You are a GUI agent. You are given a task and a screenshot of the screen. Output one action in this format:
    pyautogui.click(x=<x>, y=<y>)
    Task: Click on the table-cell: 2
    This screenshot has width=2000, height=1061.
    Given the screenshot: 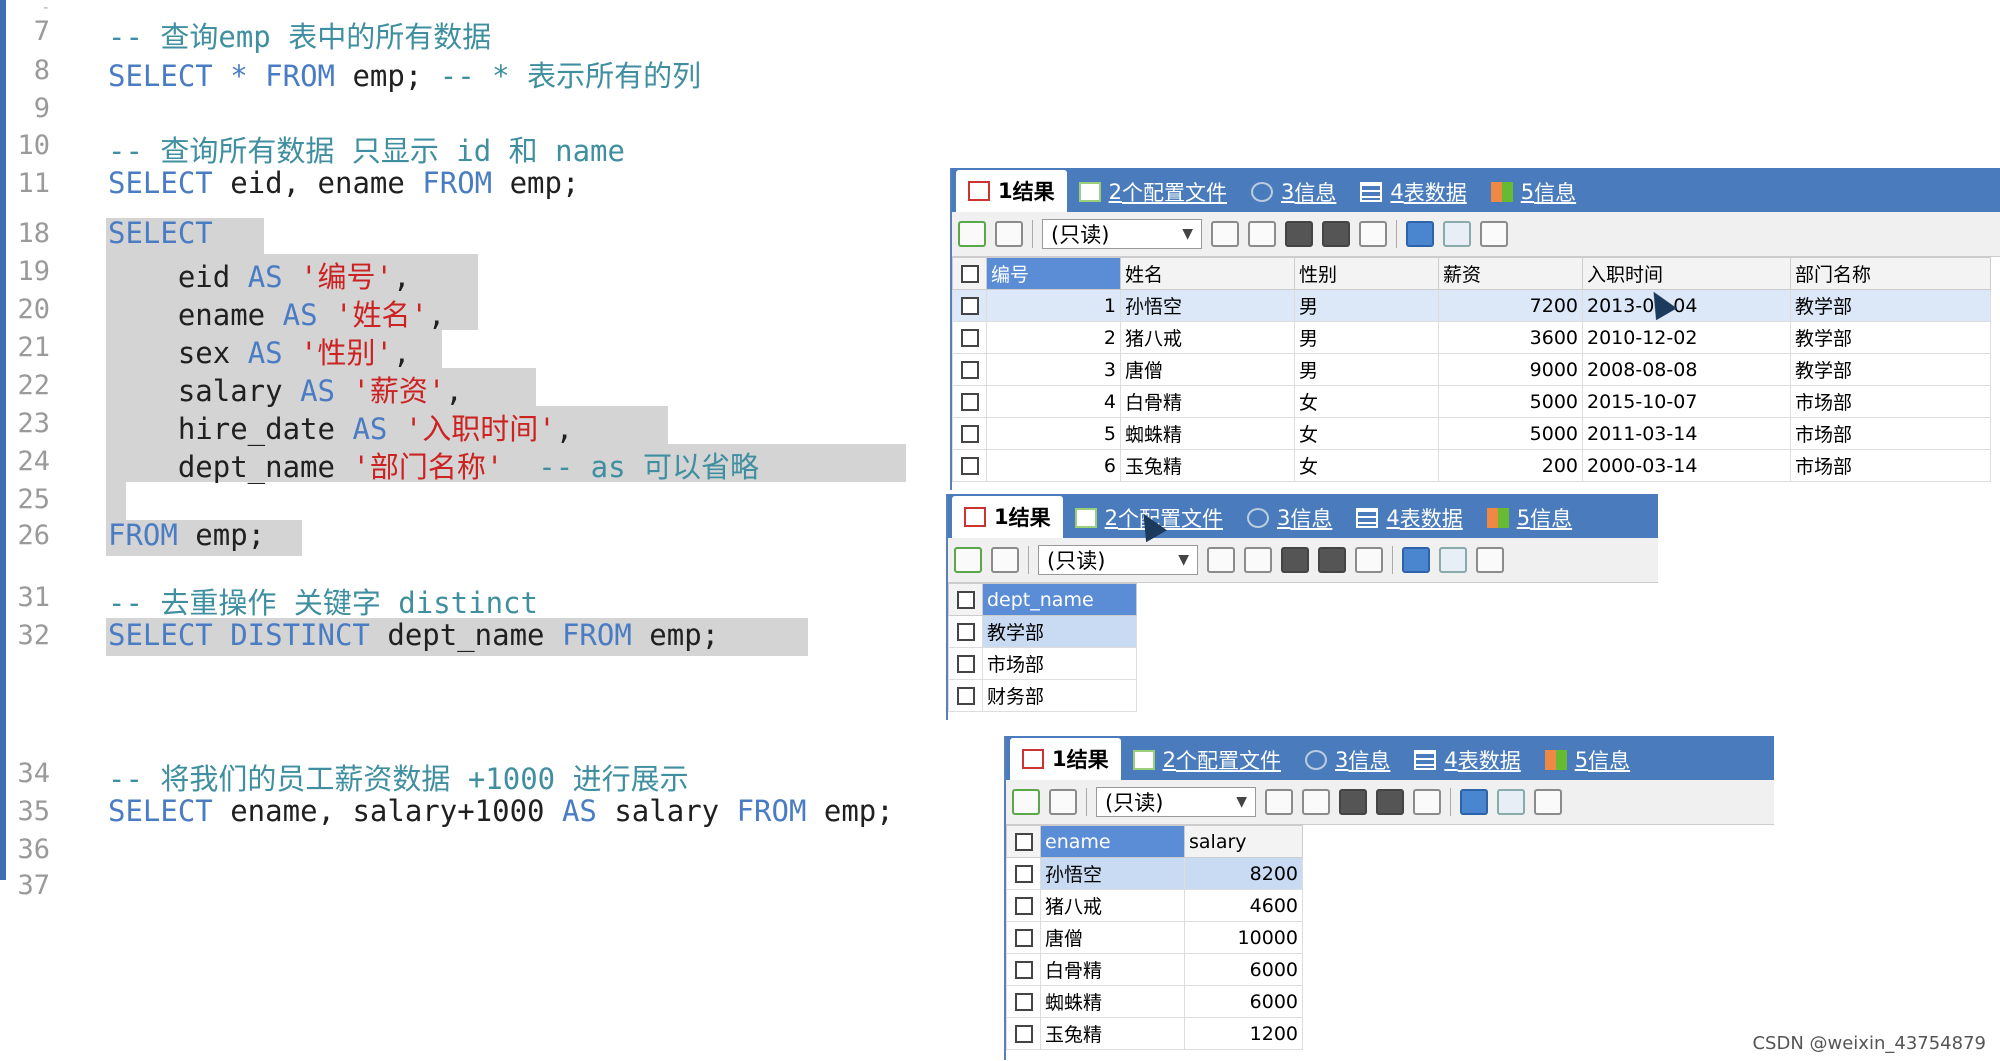 What is the action you would take?
    pyautogui.click(x=1053, y=337)
    